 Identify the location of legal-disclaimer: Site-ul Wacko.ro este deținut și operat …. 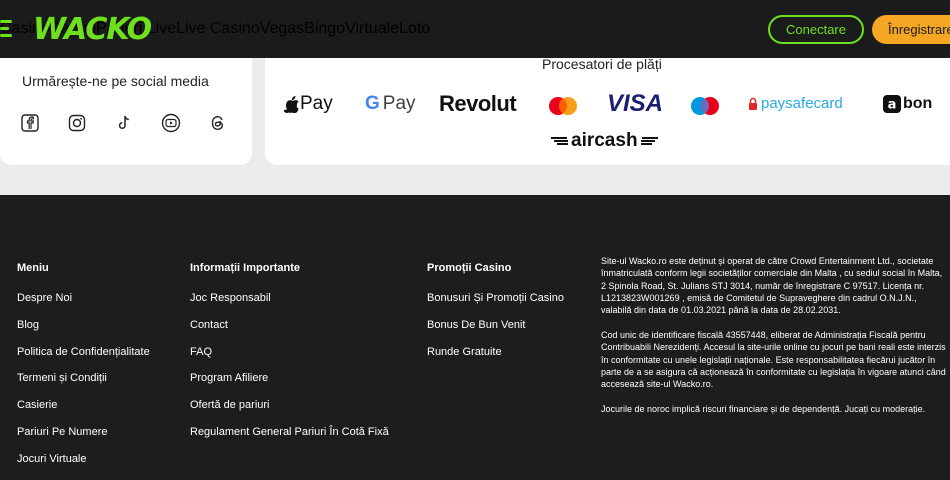
(773, 341).